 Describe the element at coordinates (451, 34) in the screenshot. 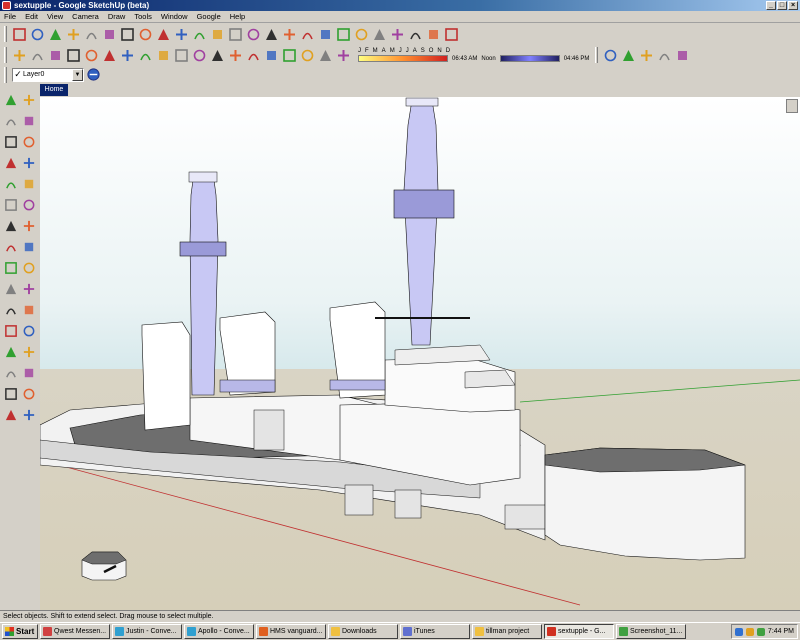

I see `get-models-icon` at that location.